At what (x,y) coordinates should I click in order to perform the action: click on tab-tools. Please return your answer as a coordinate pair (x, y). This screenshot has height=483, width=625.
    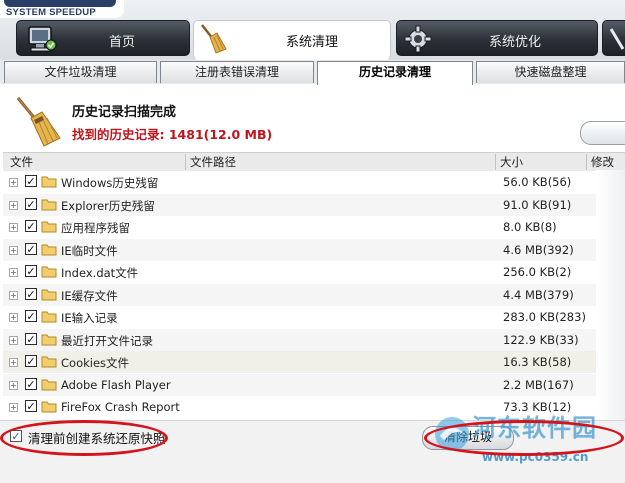
    Looking at the image, I should click on (613, 38).